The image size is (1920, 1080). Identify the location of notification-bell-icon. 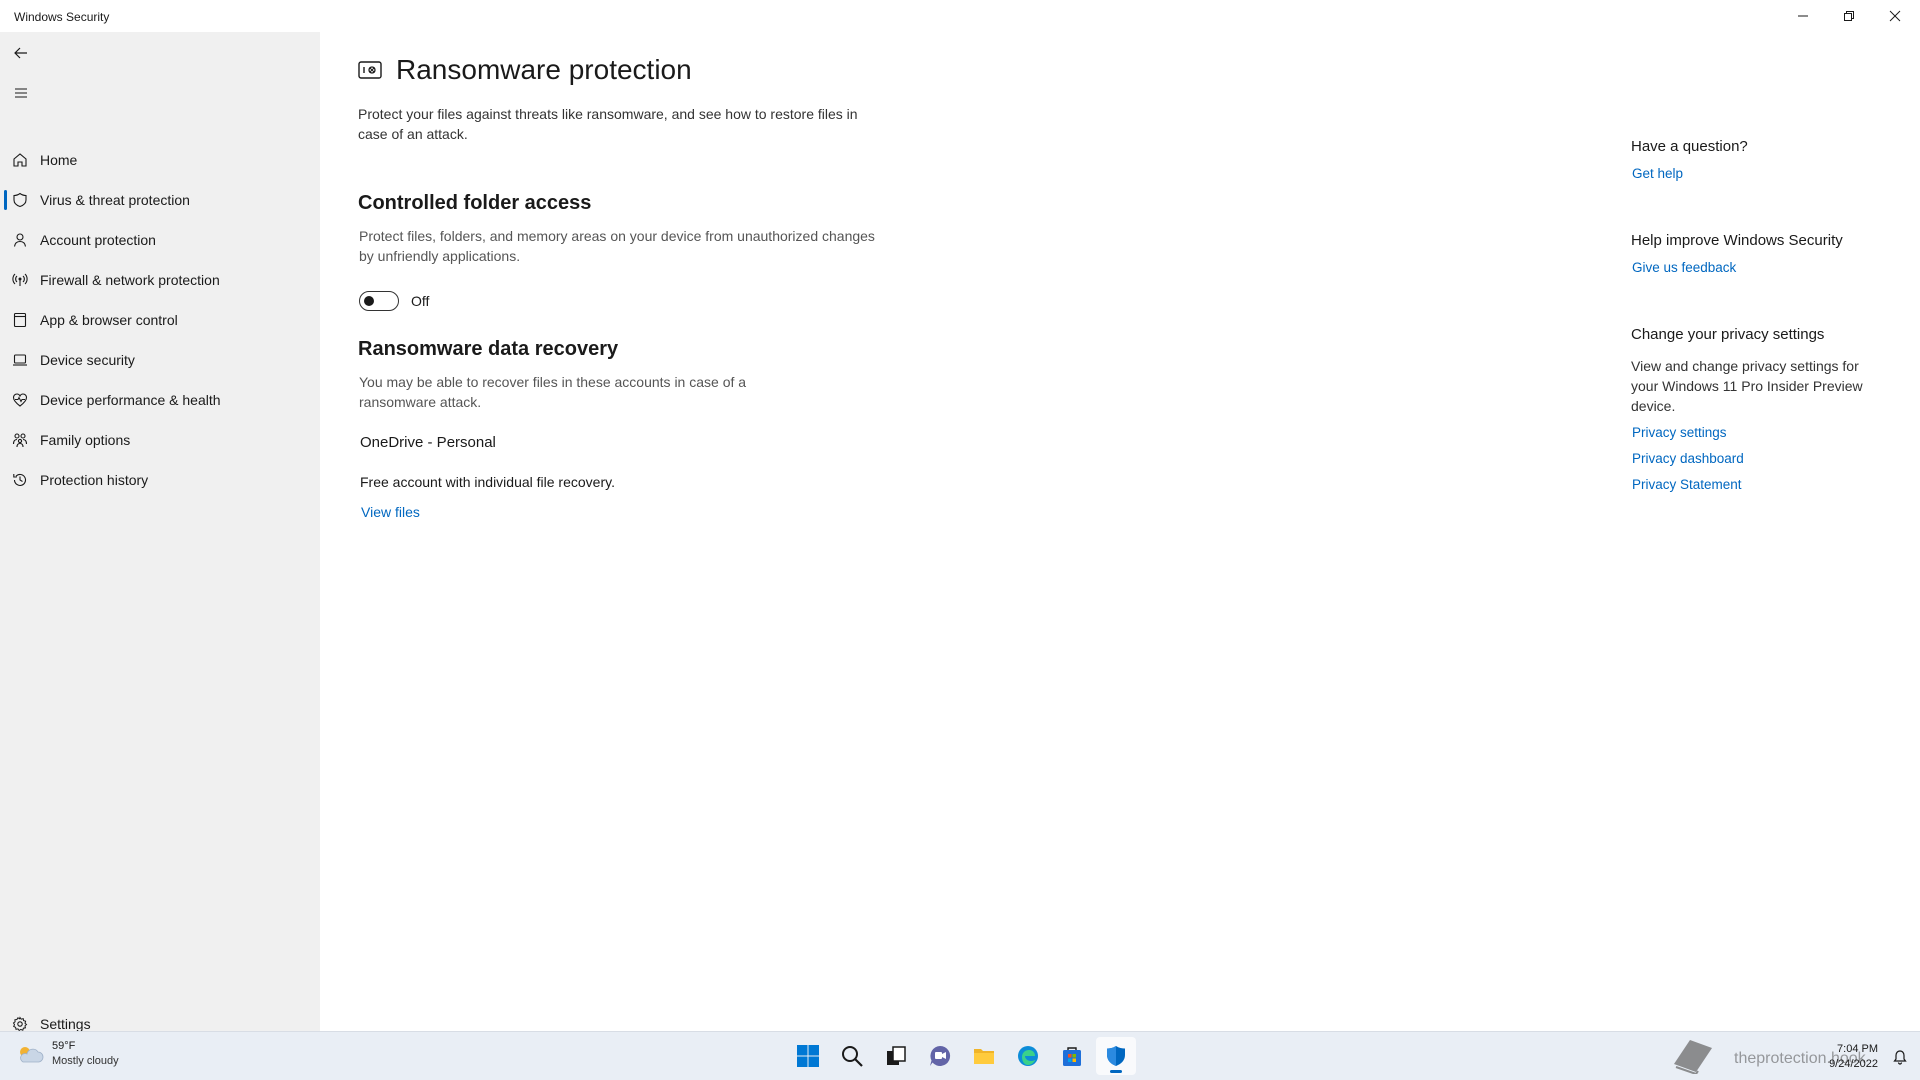
(1900, 1057).